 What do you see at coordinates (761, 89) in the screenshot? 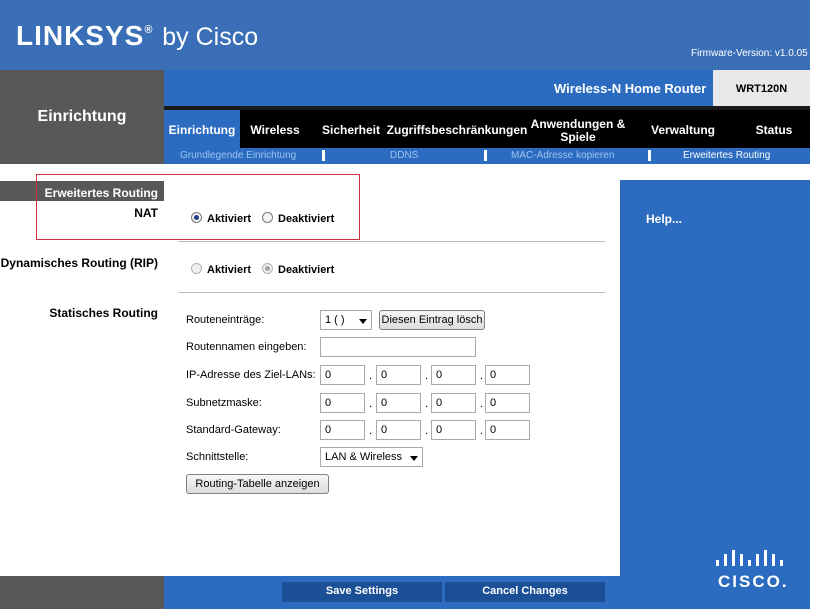
I see `router-model: WRT120N` at bounding box center [761, 89].